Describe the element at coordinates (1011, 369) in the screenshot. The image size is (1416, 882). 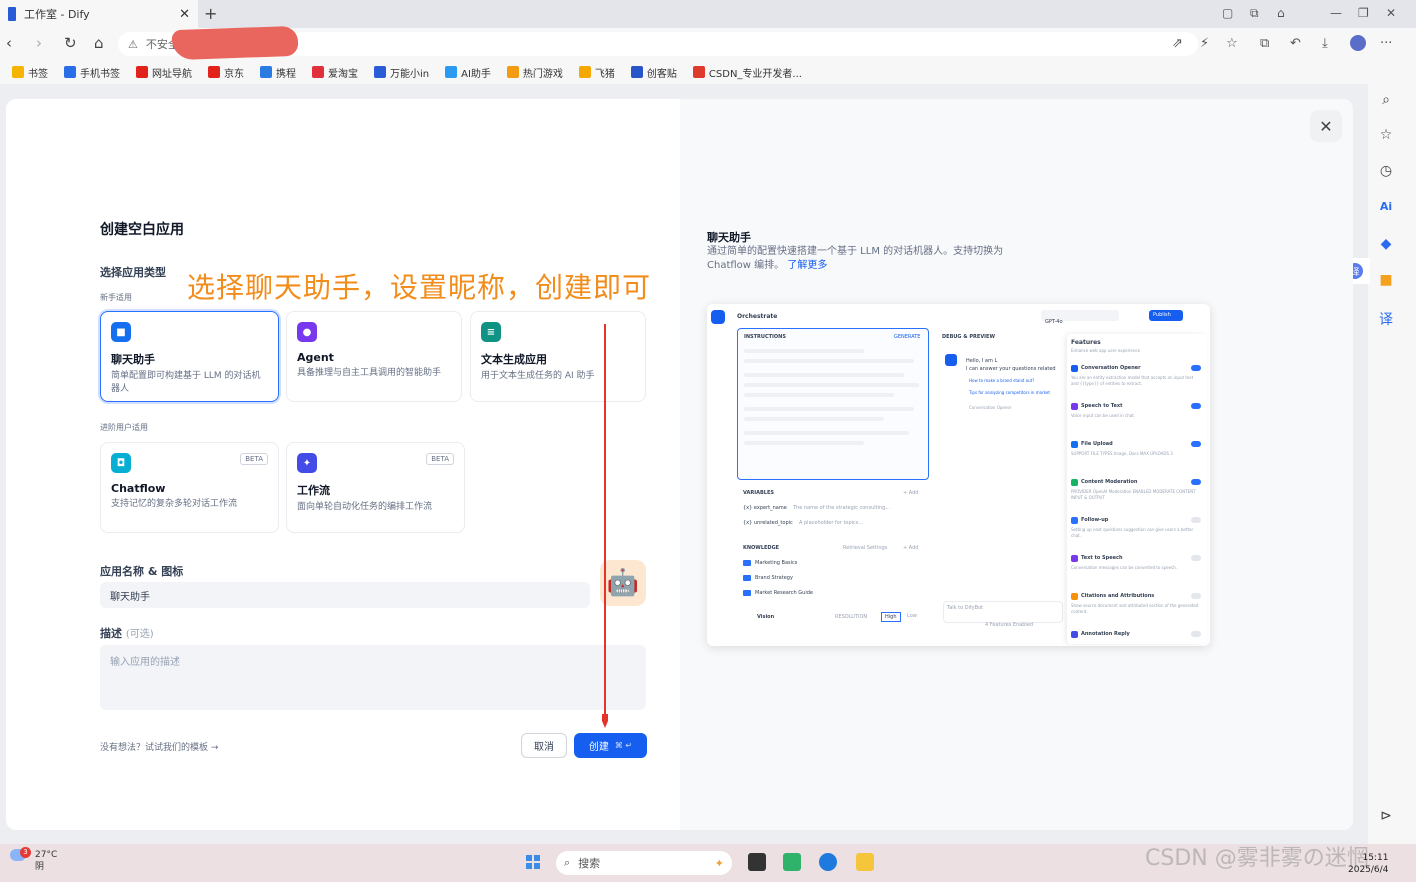
I see `bot-hello2: I can answer your questions related` at that location.